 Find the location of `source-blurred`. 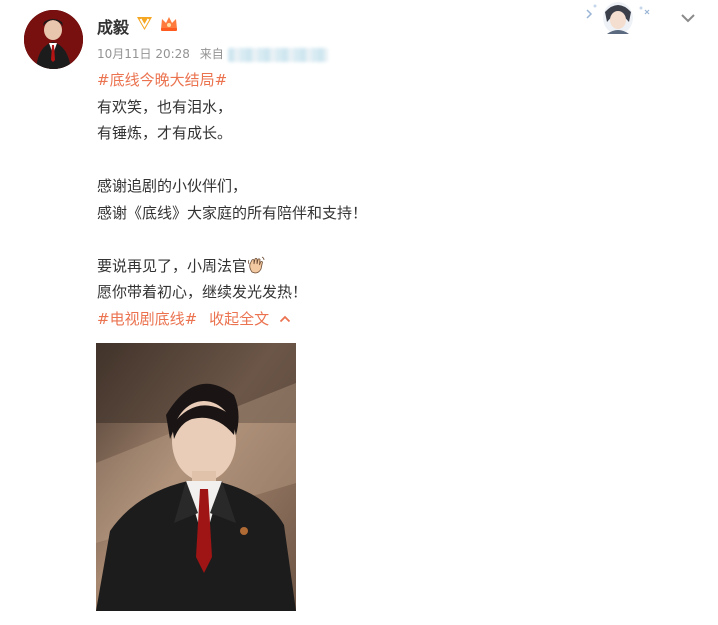

source-blurred is located at coordinates (277, 54).